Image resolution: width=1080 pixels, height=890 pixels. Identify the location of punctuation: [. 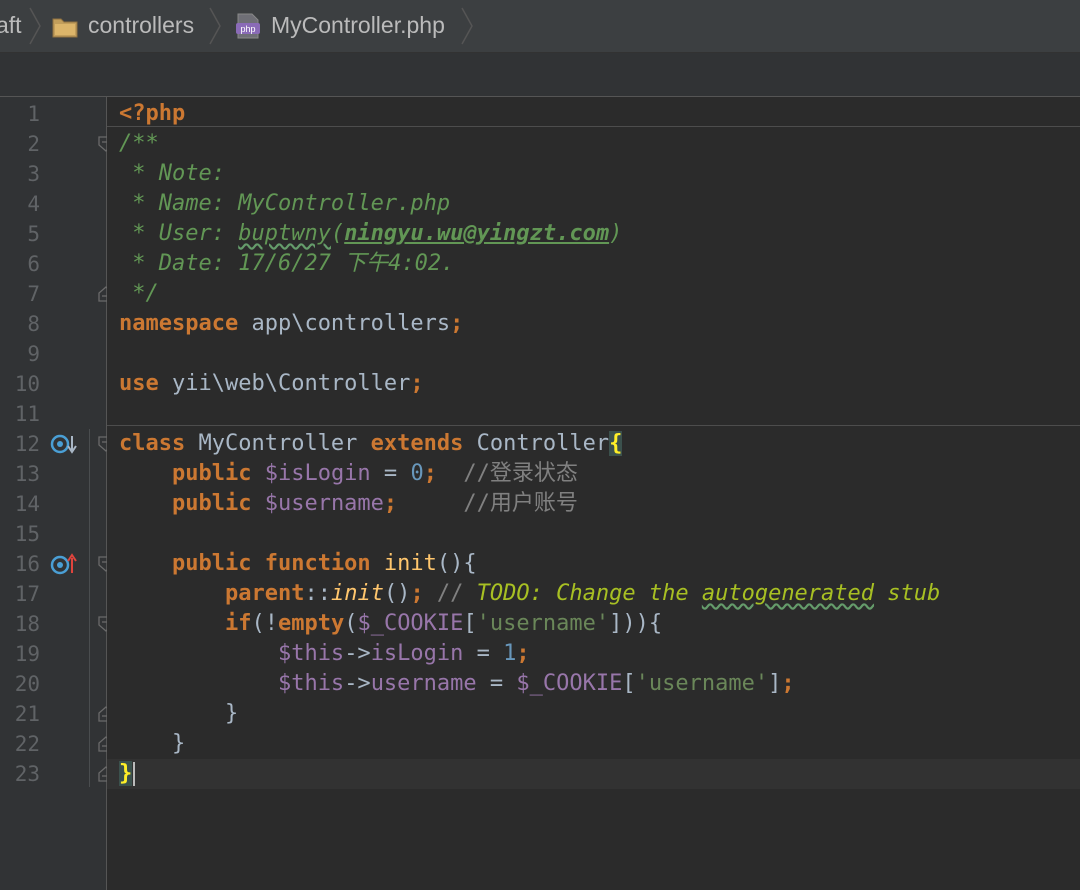
(470, 623).